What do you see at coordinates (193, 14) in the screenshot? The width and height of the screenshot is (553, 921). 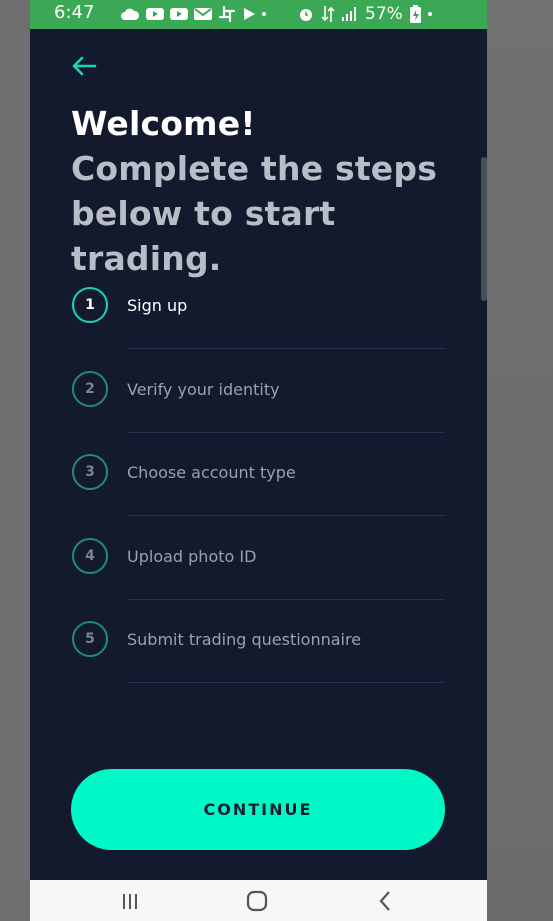 I see `notification-icons` at bounding box center [193, 14].